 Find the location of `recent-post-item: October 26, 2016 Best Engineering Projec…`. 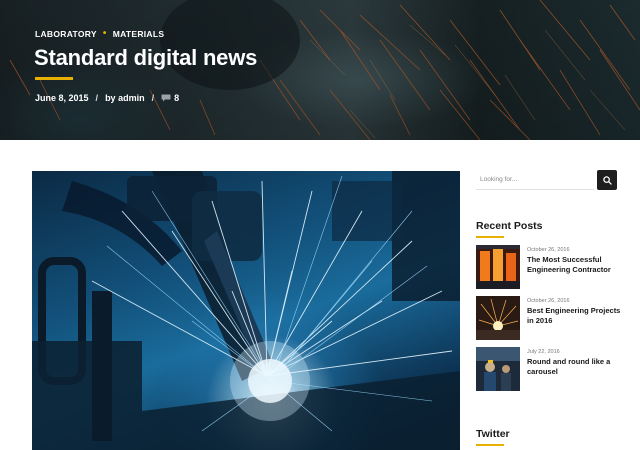

recent-post-item: October 26, 2016 Best Engineering Projec… is located at coordinates (551, 318).